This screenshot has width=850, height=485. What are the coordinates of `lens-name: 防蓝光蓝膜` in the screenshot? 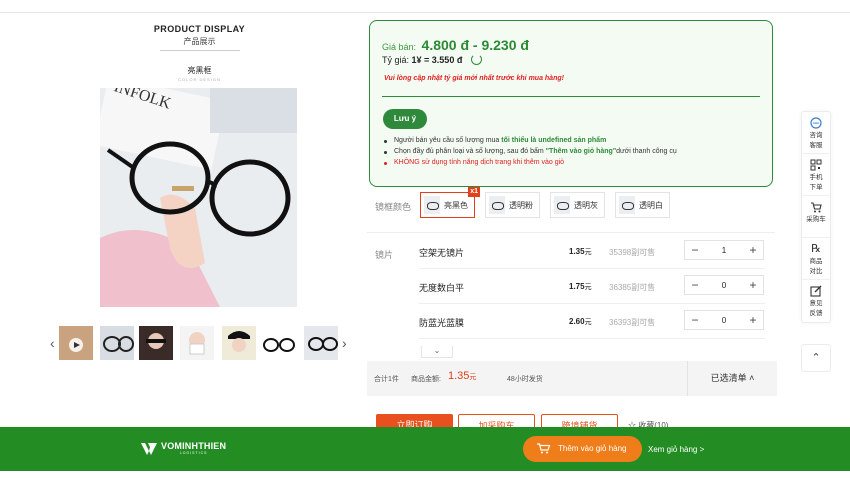 It's located at (442, 323).